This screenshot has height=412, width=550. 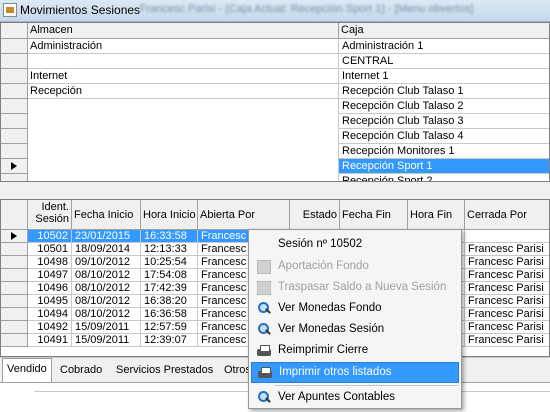 What do you see at coordinates (183, 91) in the screenshot?
I see `almacen-cell: Recepción` at bounding box center [183, 91].